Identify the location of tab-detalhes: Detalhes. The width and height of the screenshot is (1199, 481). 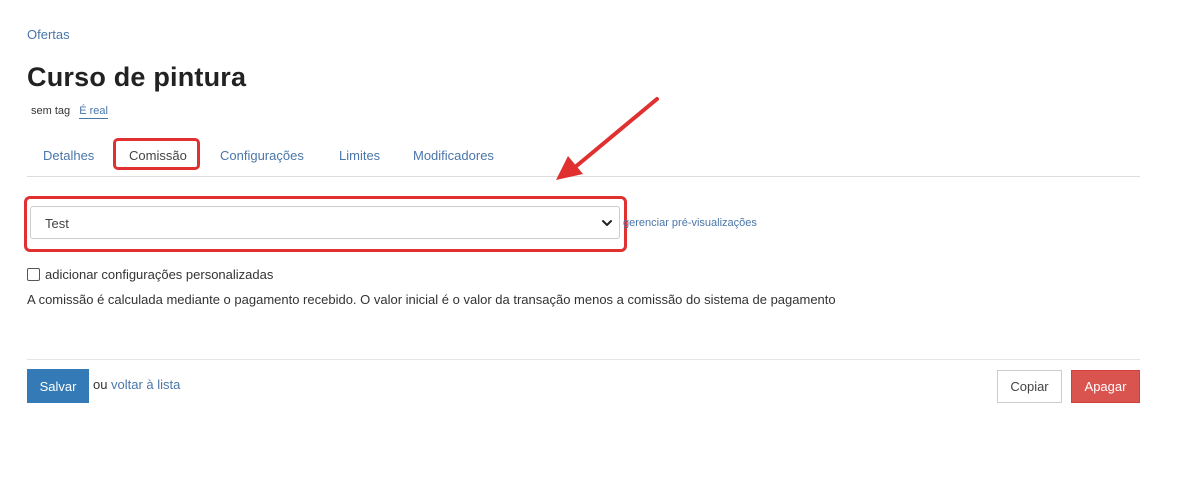
(68, 155).